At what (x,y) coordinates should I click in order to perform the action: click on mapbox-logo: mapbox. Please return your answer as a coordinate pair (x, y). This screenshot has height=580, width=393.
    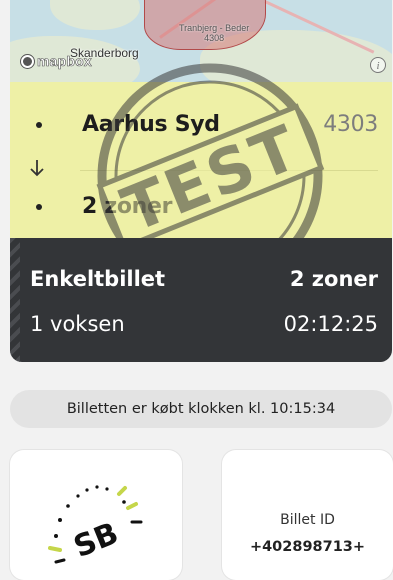
    Looking at the image, I should click on (58, 61).